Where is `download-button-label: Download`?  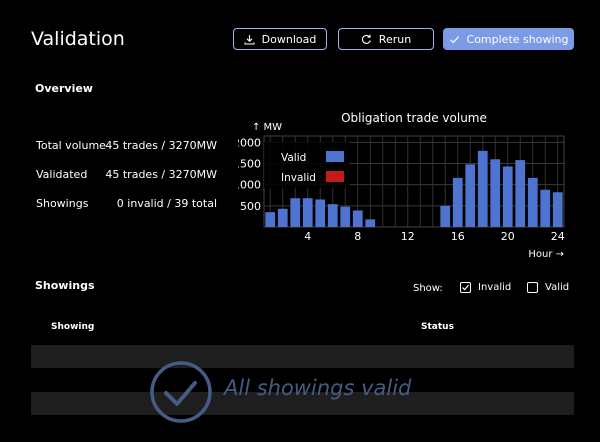
download-button-label: Download is located at coordinates (289, 39).